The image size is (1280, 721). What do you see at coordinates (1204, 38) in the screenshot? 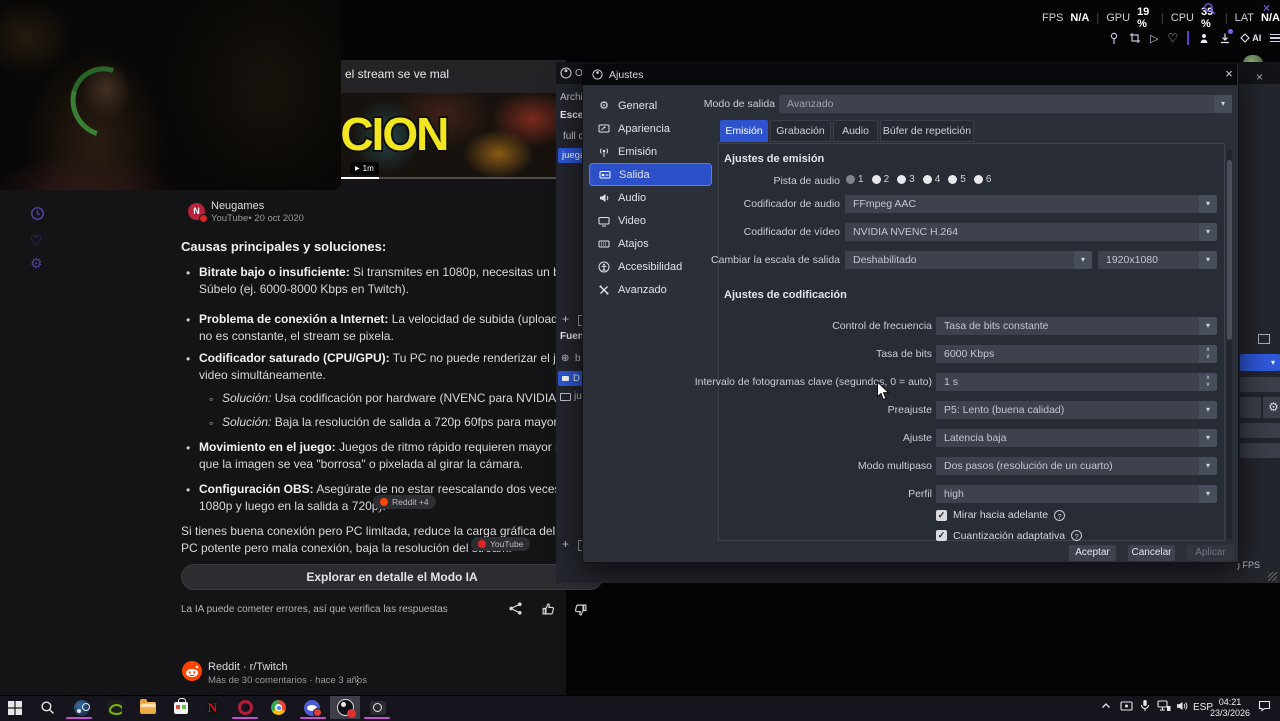
I see `profile-person-icon` at bounding box center [1204, 38].